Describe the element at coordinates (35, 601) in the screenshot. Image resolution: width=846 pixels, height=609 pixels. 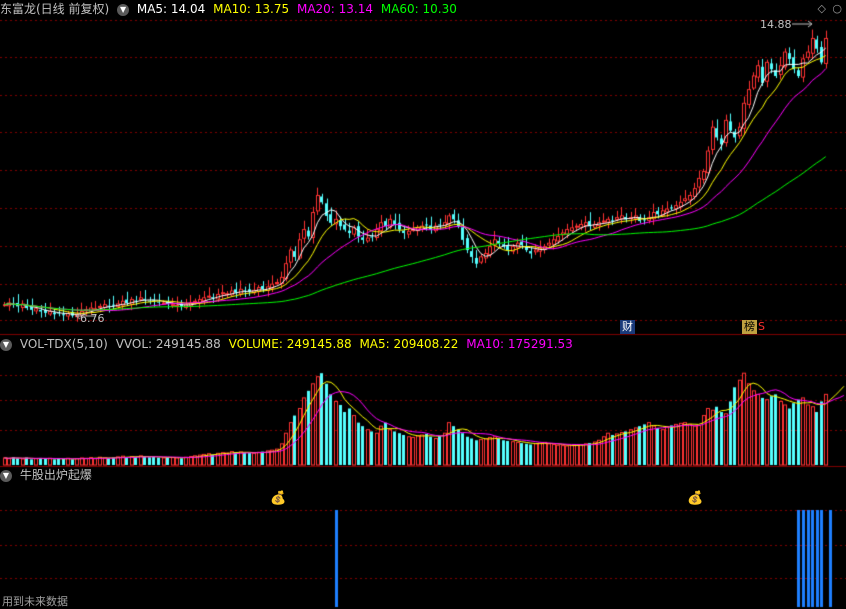
I see `future-data-note: 用到未来数据` at that location.